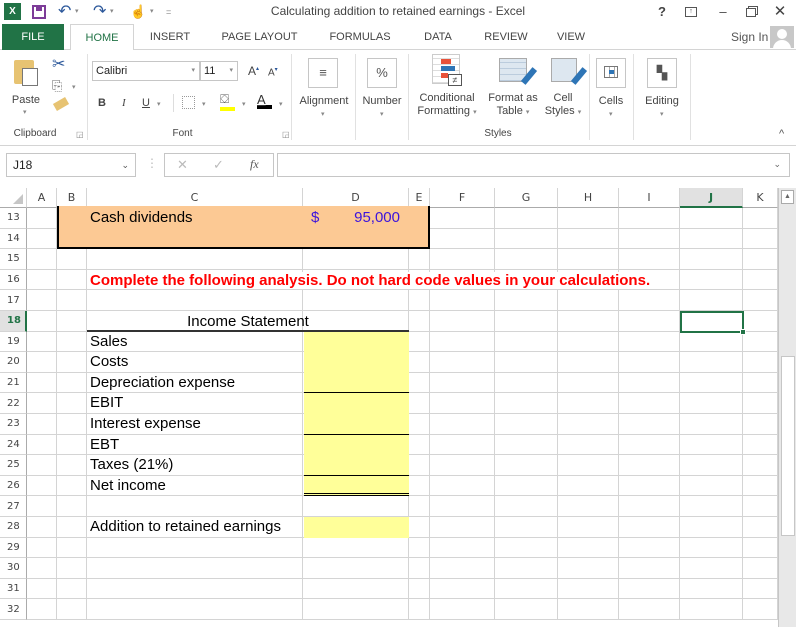 The width and height of the screenshot is (796, 627). What do you see at coordinates (72, 280) in the screenshot?
I see `cell-b16` at bounding box center [72, 280].